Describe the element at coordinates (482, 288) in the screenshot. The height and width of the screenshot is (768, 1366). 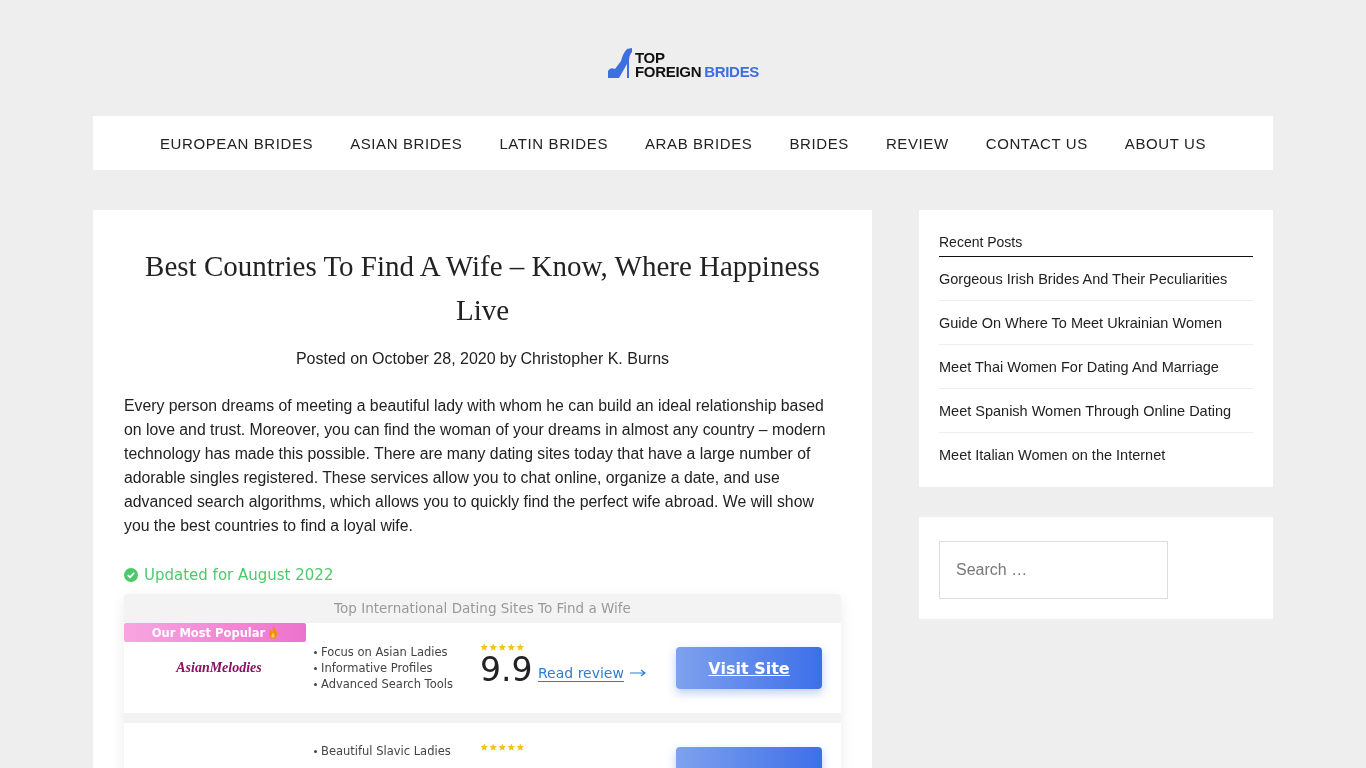
I see `article-title: Best Countries To Find A Wife – Know, Where Happiness Live` at that location.